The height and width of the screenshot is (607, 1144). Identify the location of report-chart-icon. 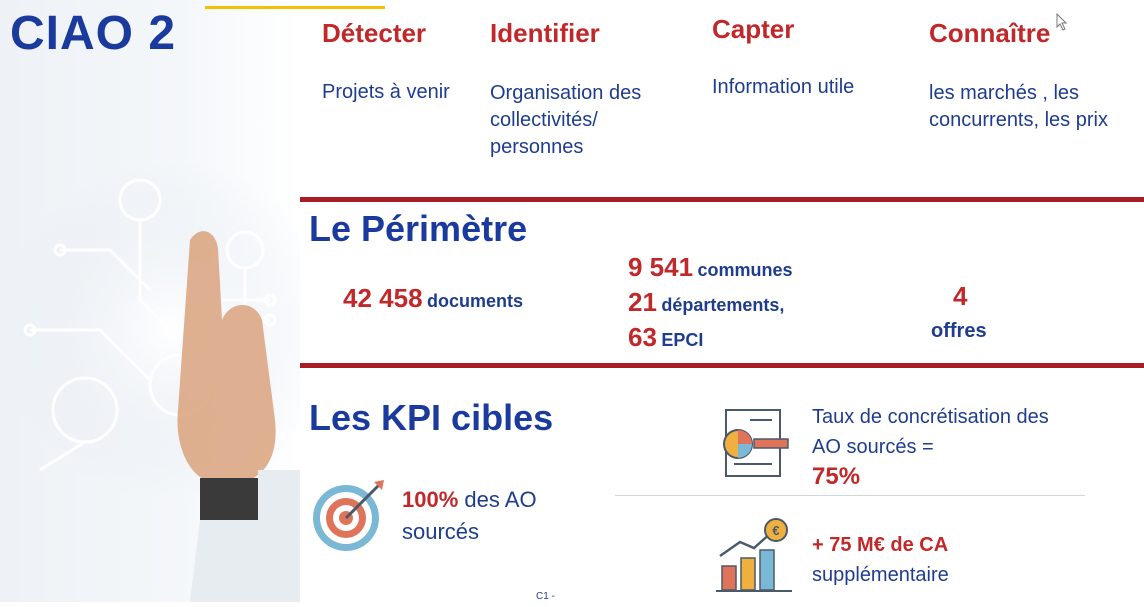
(756, 443).